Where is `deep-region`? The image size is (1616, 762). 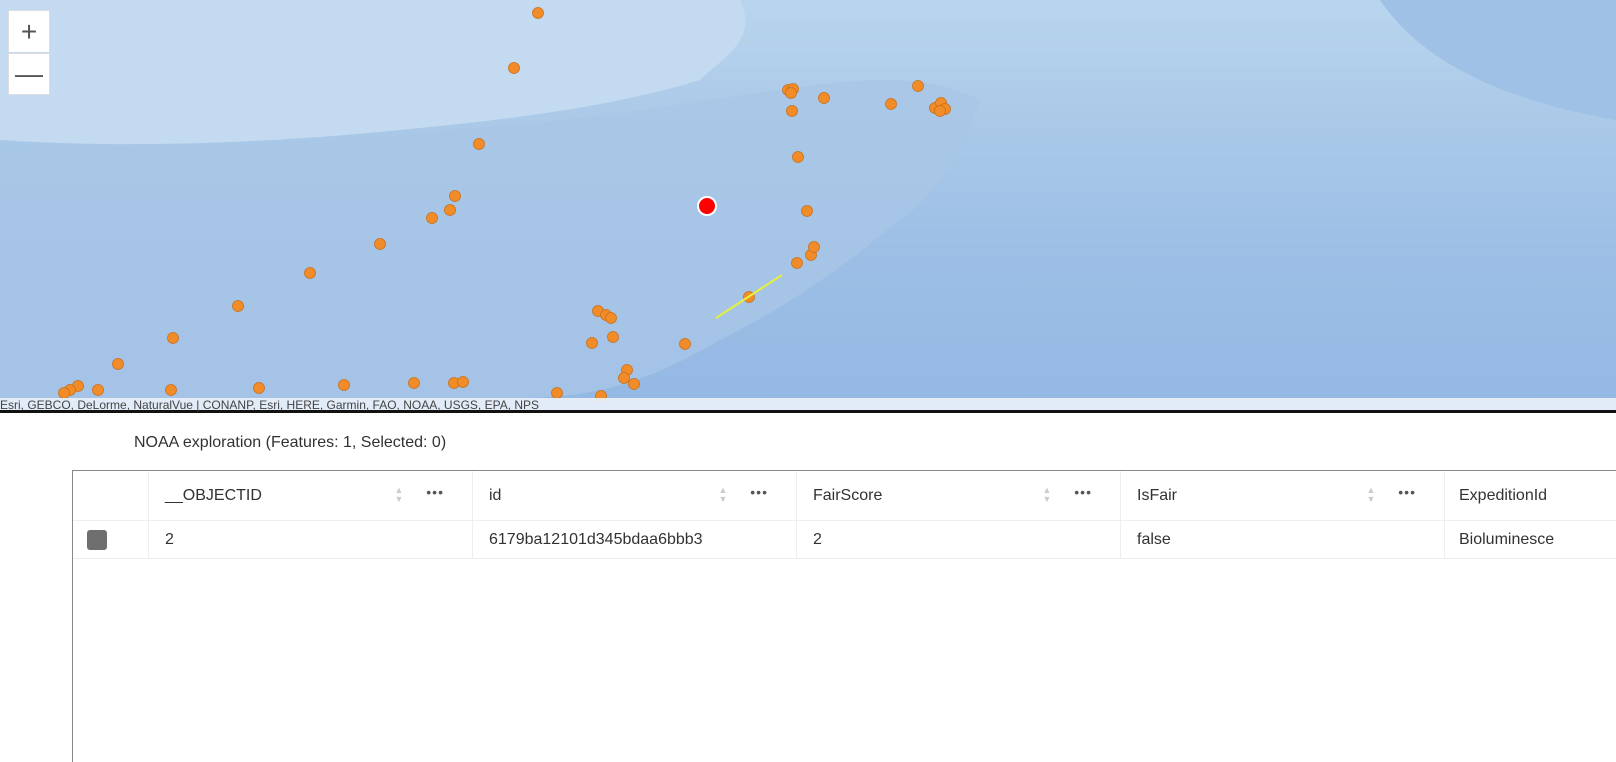 deep-region is located at coordinates (1498, 60).